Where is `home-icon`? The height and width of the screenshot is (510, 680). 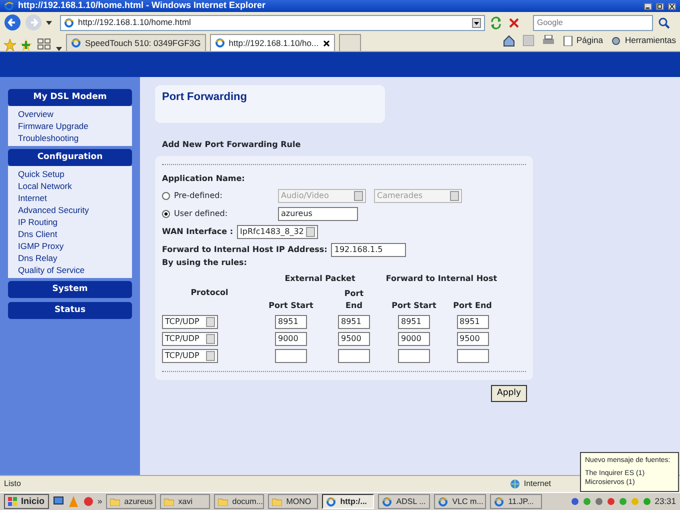
home-icon is located at coordinates (508, 40).